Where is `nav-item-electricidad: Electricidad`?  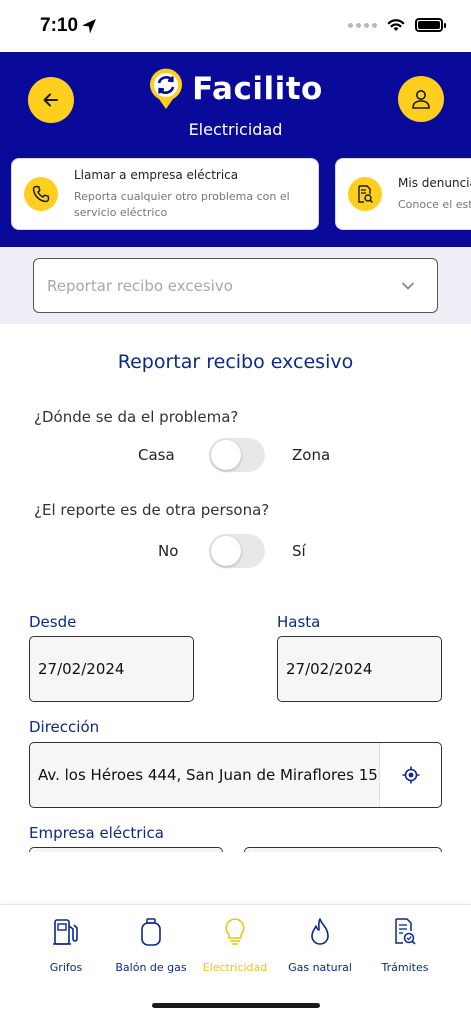 nav-item-electricidad: Electricidad is located at coordinates (235, 945).